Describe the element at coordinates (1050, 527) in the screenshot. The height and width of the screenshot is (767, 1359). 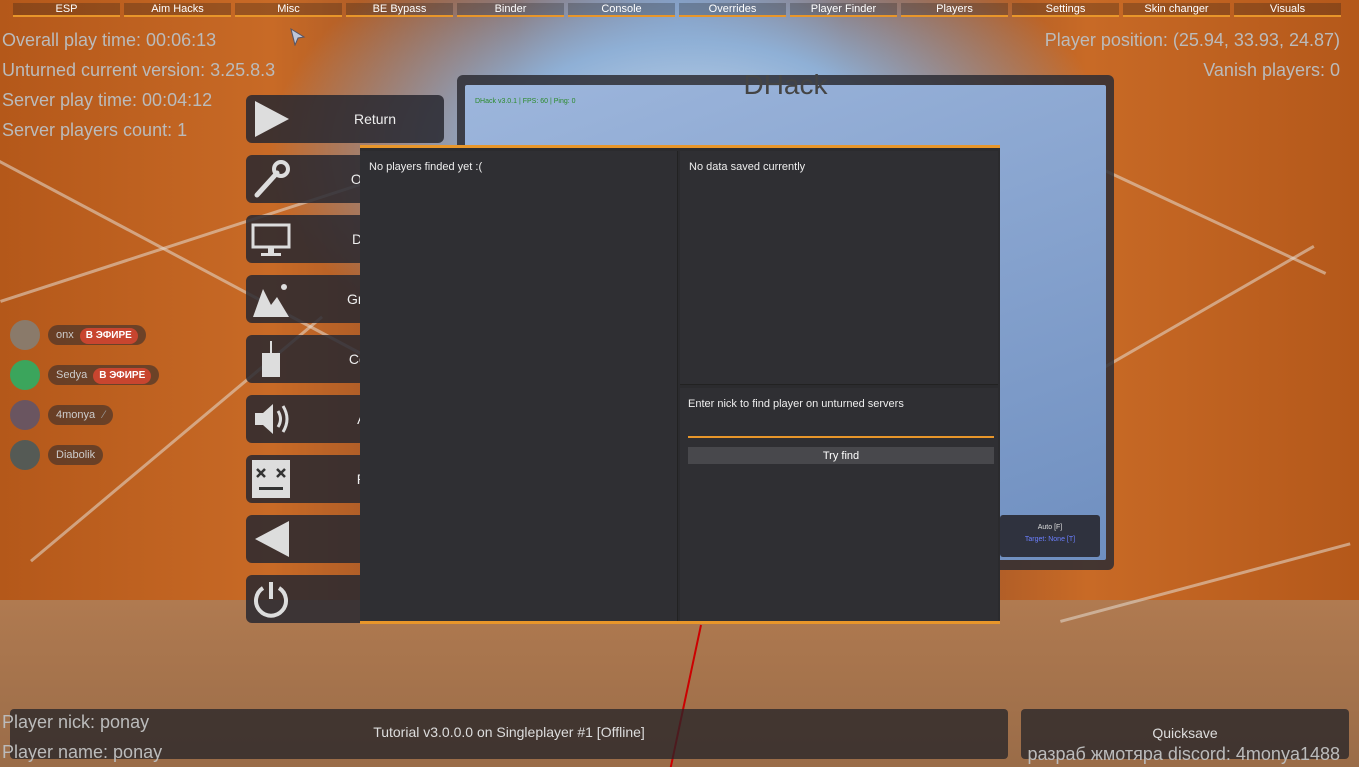
I see `auto-label: Auto [F]` at that location.